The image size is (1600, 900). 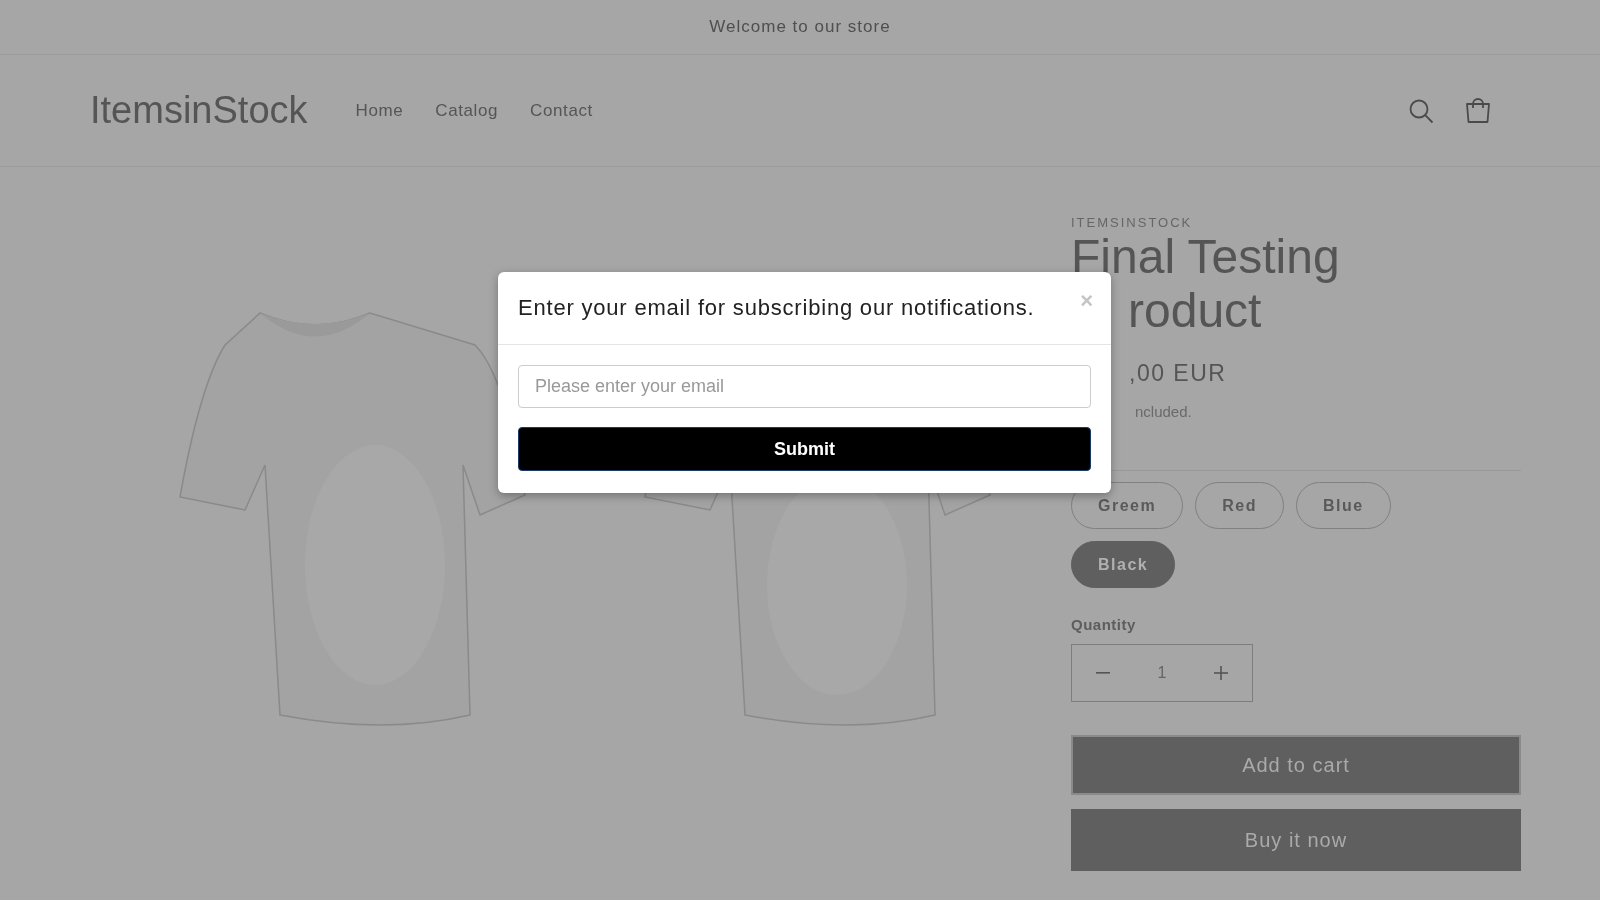 I want to click on buy-now-button: Buy it now, so click(x=1296, y=840).